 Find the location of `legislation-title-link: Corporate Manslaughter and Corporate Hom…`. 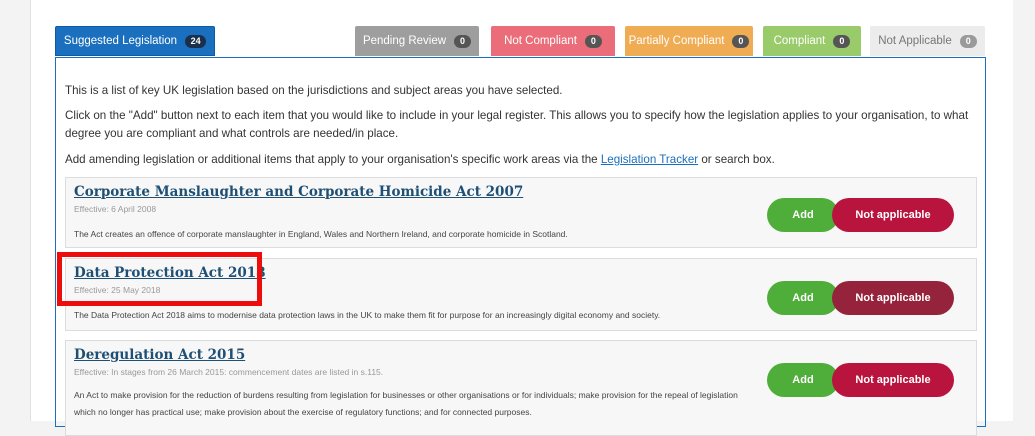

legislation-title-link: Corporate Manslaughter and Corporate Hom… is located at coordinates (298, 192).